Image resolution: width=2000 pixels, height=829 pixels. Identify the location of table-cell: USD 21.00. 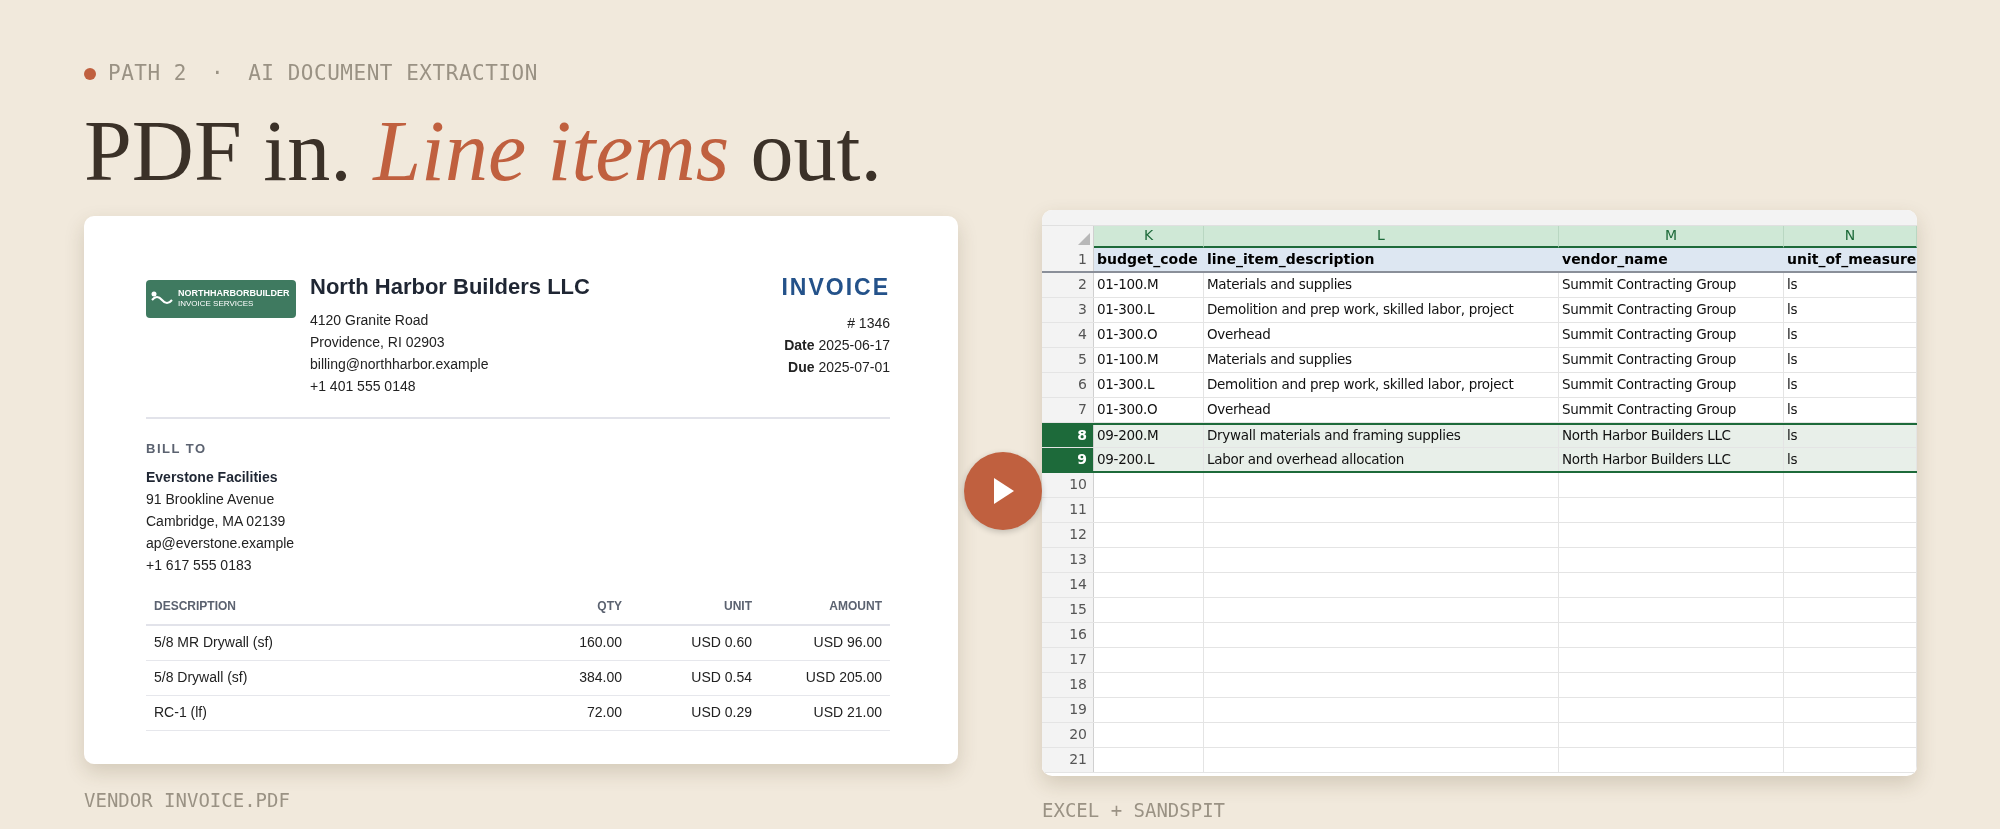
(825, 712).